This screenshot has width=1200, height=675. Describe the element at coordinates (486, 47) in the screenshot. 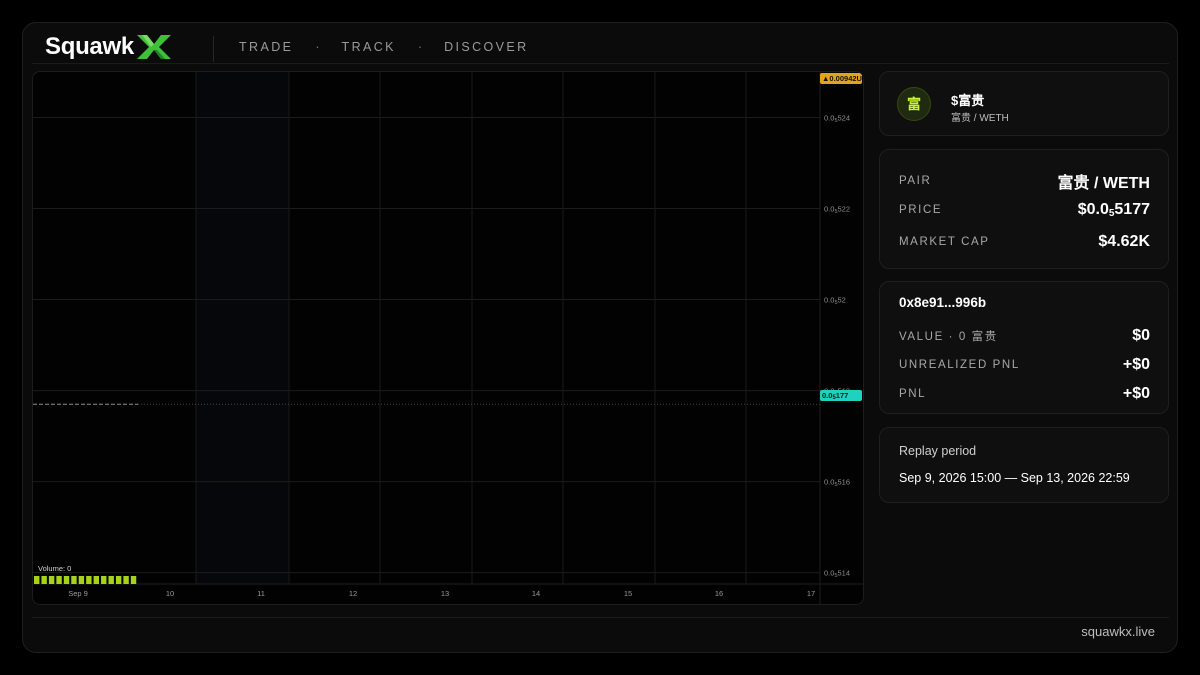

I see `nav-discover: DISCOVER` at that location.